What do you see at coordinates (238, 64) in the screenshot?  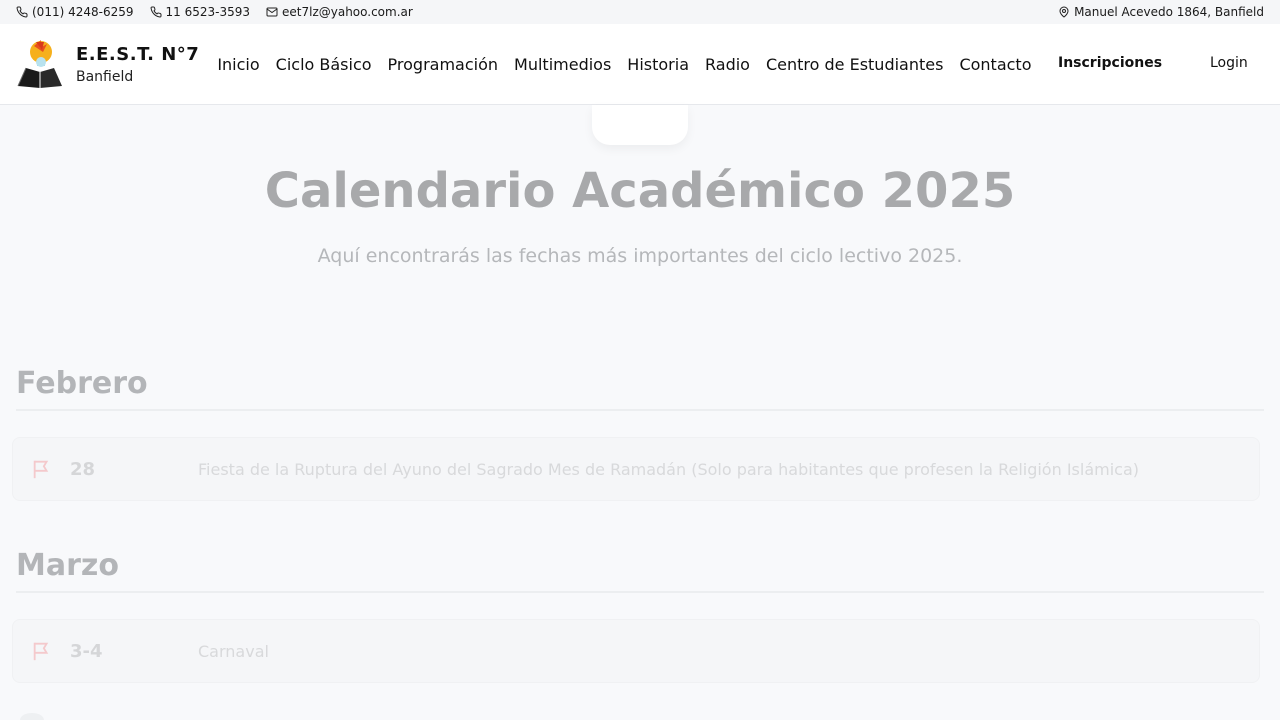 I see `nav-inicio: Inicio` at bounding box center [238, 64].